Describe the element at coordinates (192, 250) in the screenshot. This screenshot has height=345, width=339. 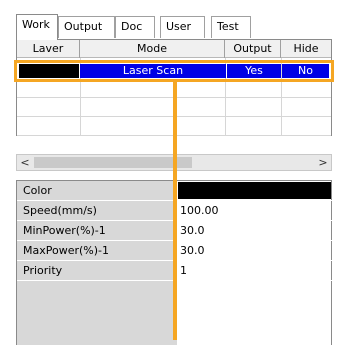
I see `max-power-value: 30.0` at that location.